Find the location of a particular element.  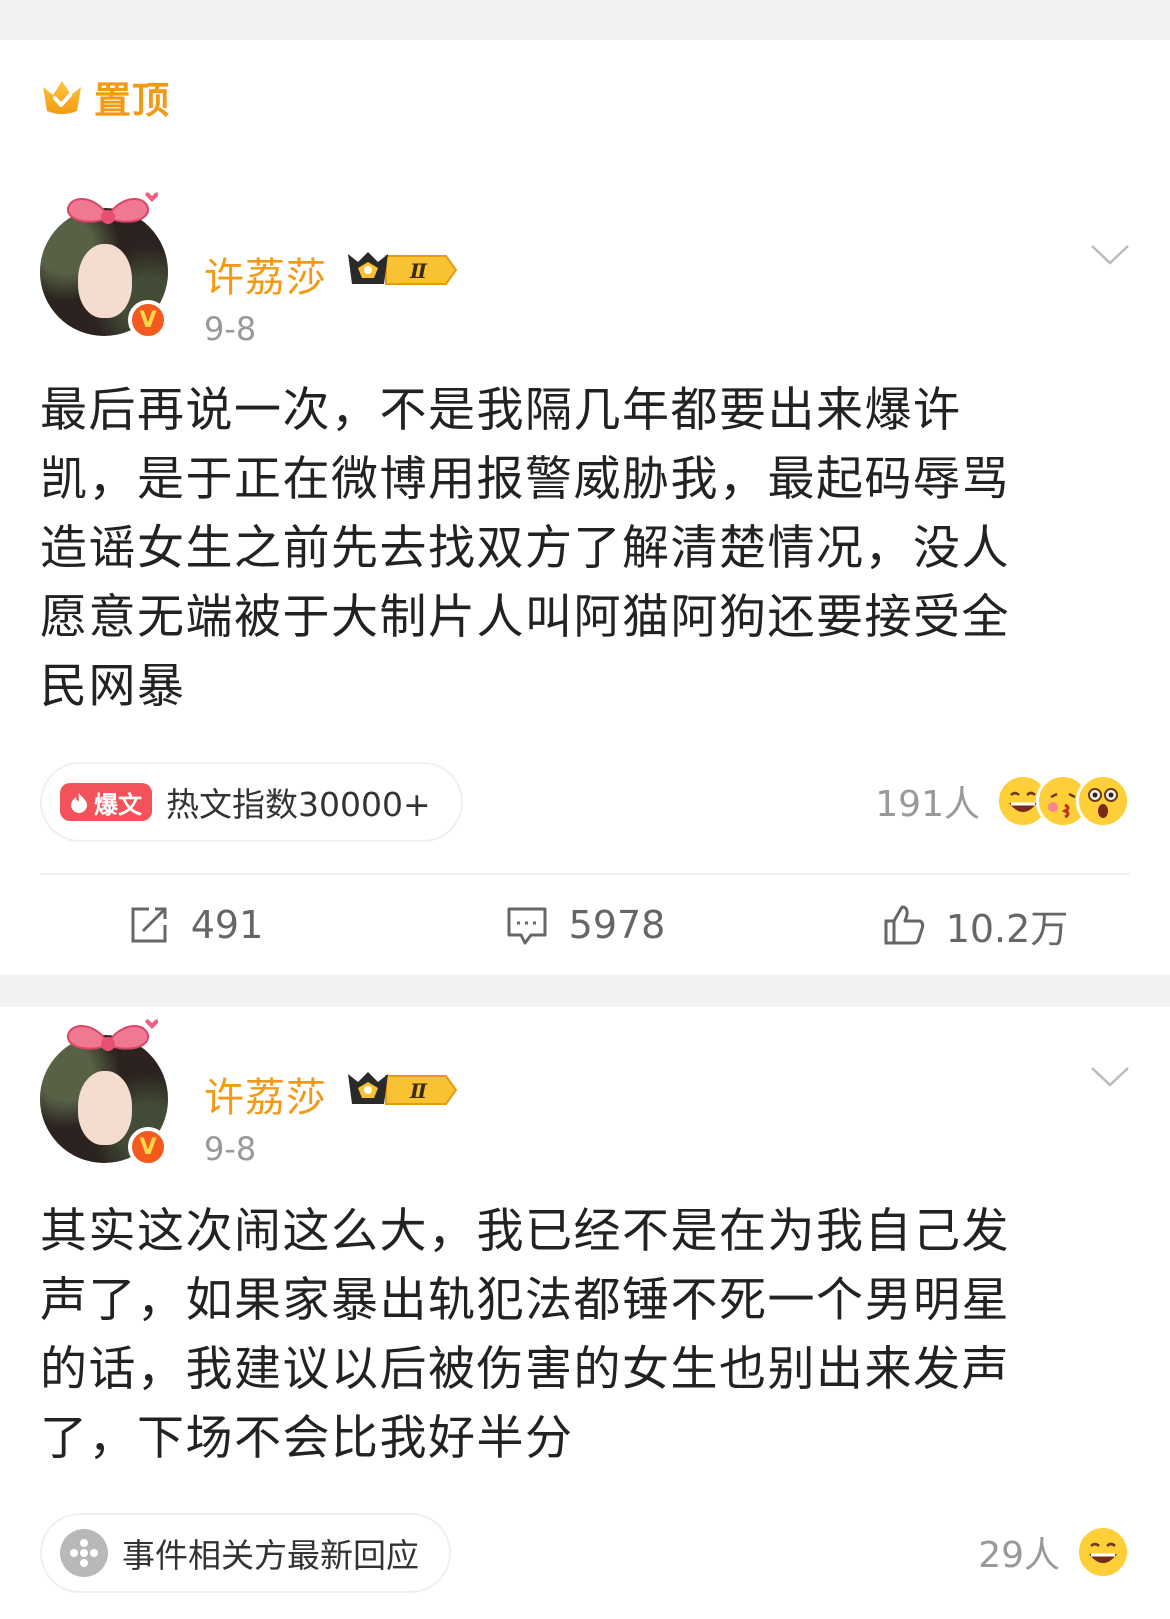

thumbs-up-icon is located at coordinates (904, 925).